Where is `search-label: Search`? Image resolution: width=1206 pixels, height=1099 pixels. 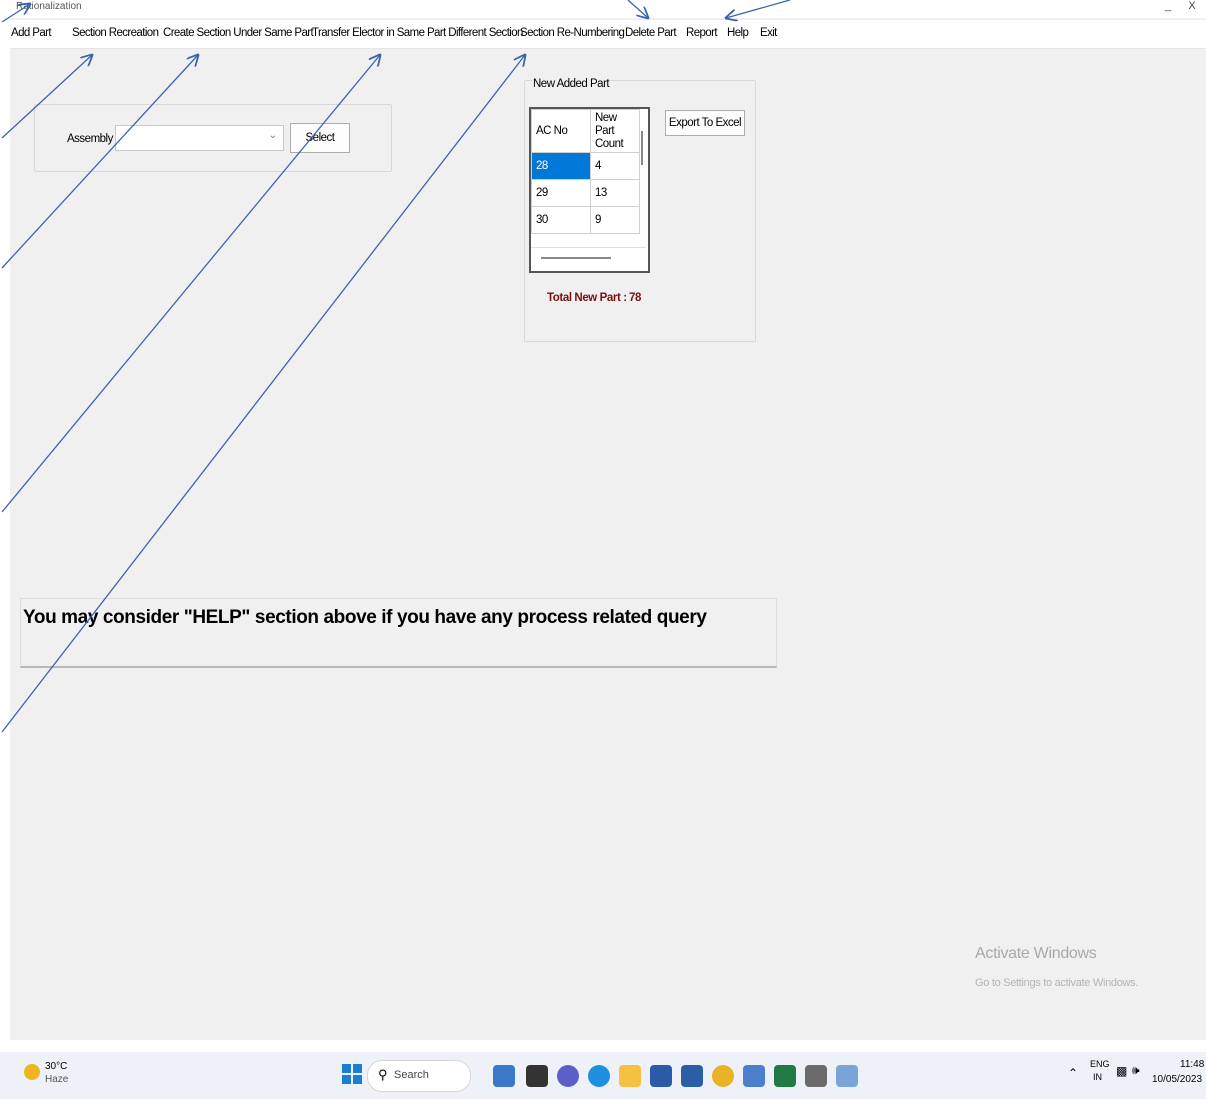
search-label: Search is located at coordinates (411, 1075).